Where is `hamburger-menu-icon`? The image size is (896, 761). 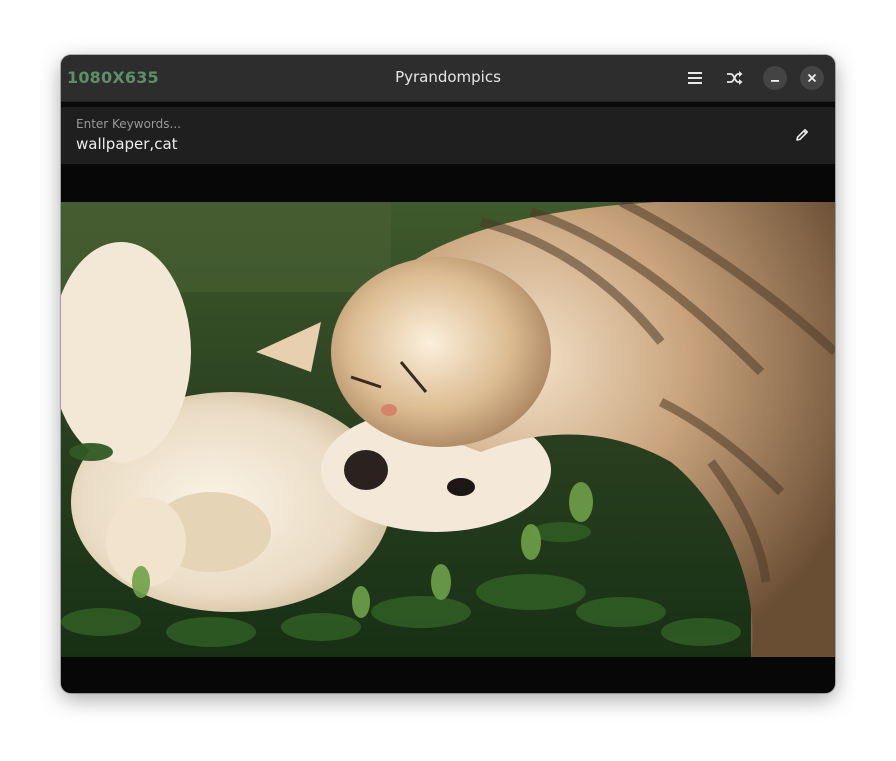 hamburger-menu-icon is located at coordinates (695, 78).